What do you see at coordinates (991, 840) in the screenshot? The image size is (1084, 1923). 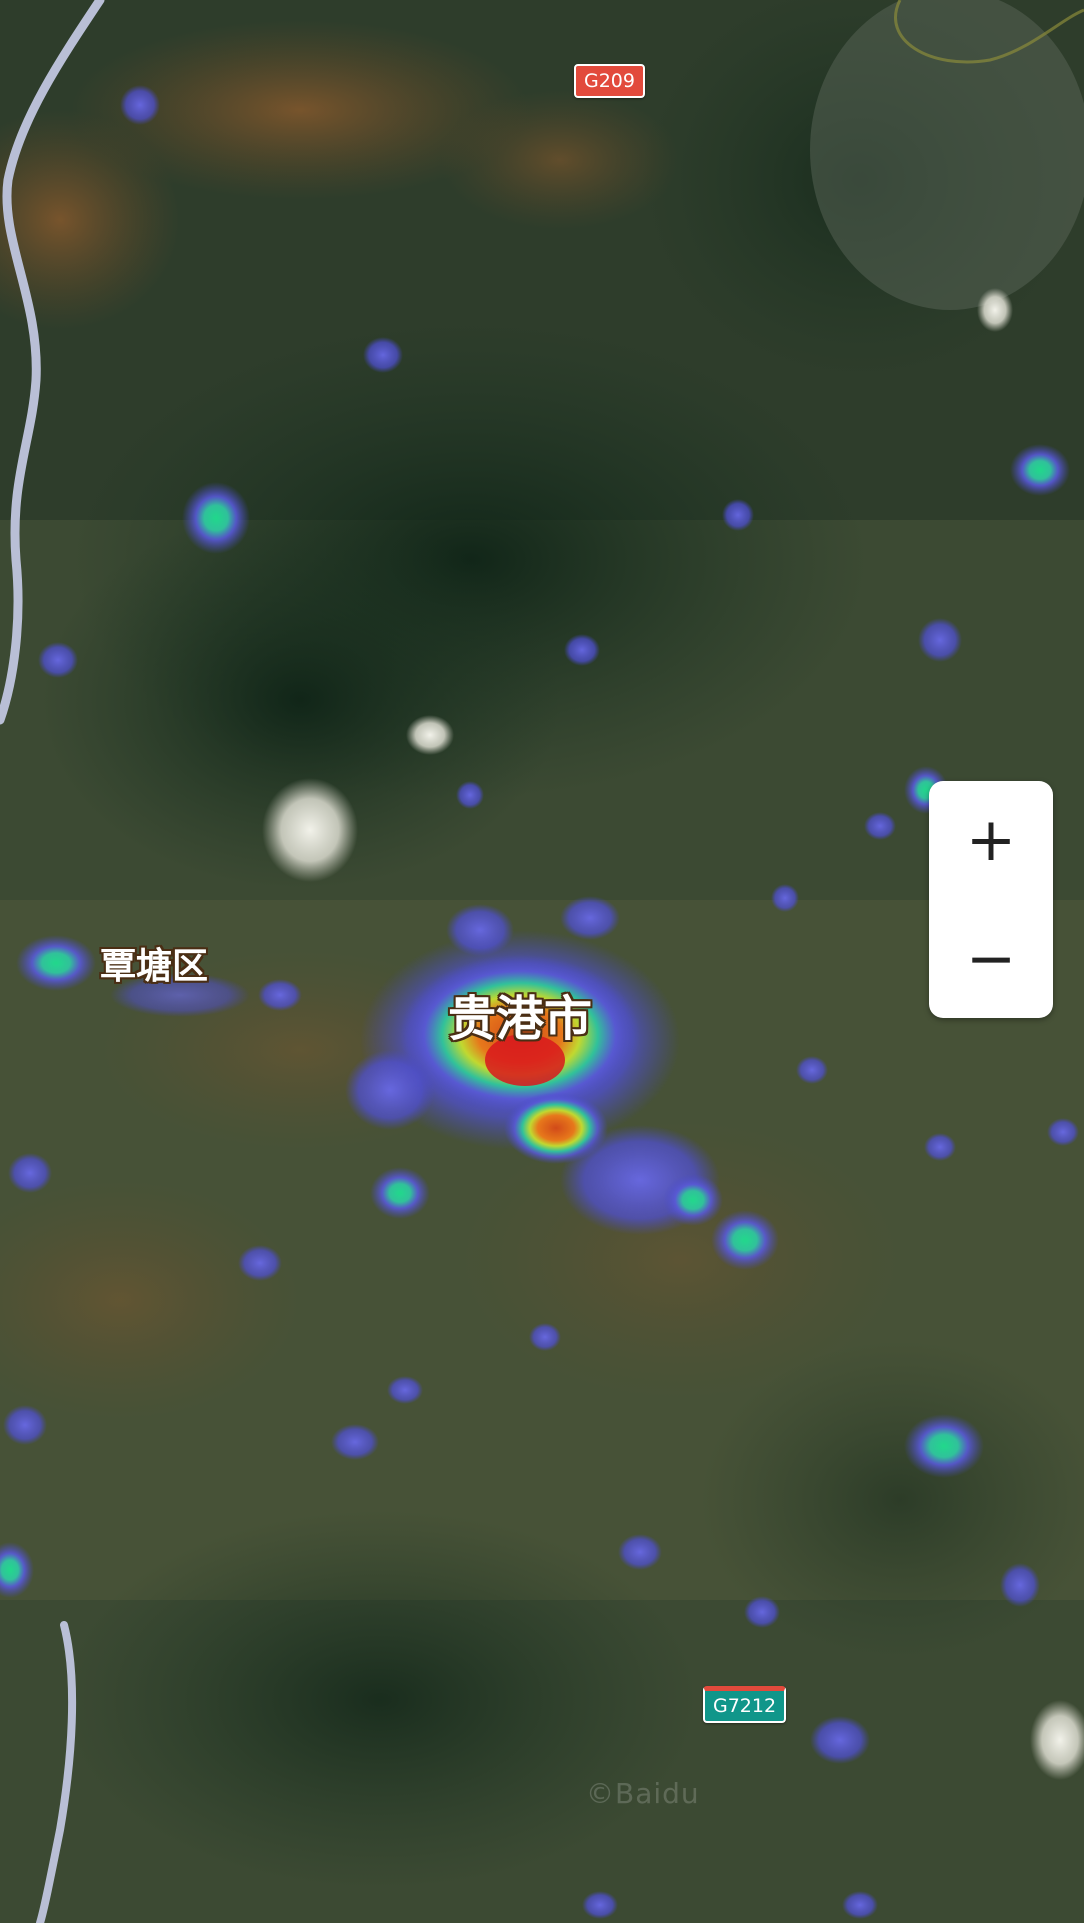 I see `zoom-in-button: +` at bounding box center [991, 840].